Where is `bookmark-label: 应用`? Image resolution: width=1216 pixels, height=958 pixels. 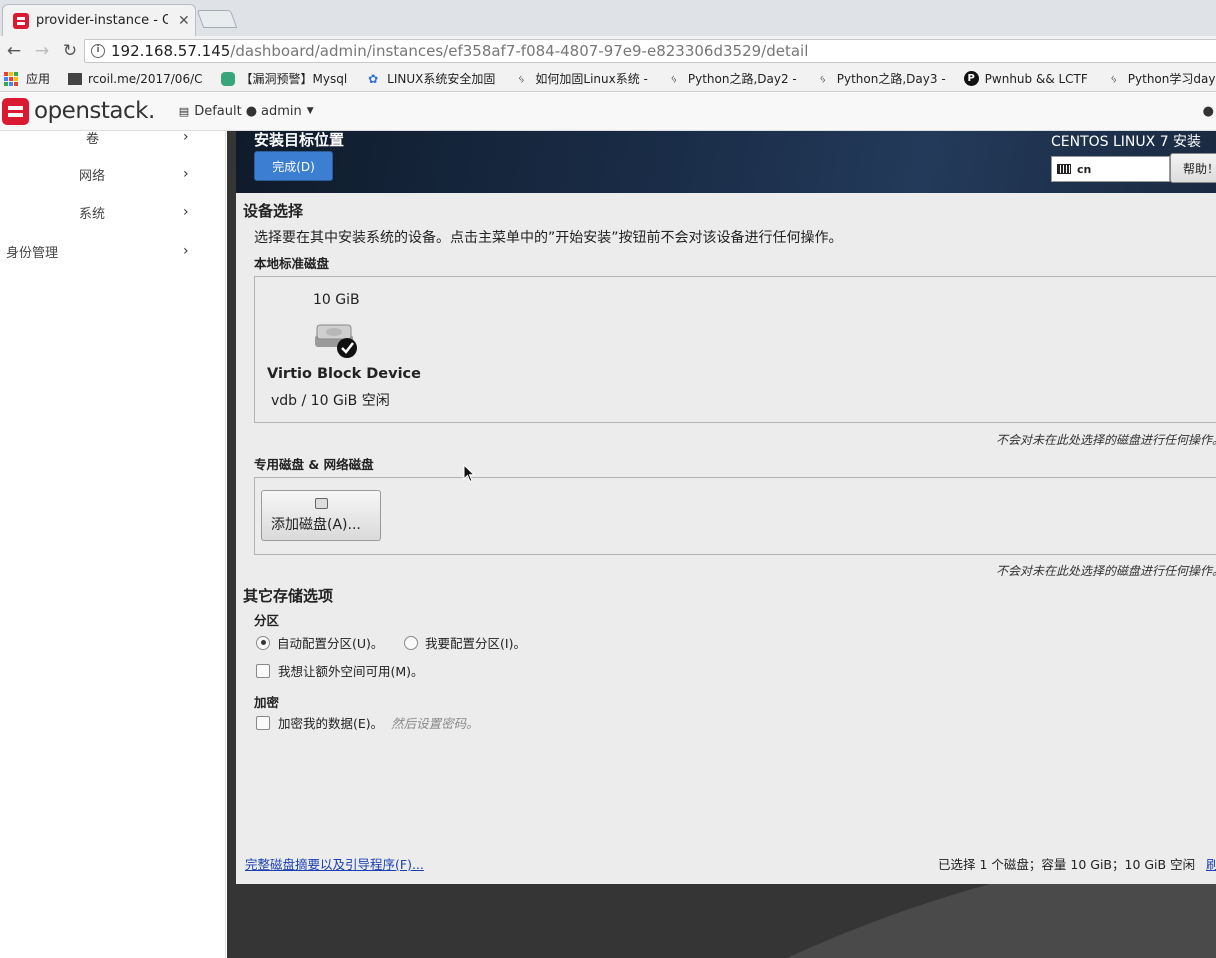 bookmark-label: 应用 is located at coordinates (38, 79).